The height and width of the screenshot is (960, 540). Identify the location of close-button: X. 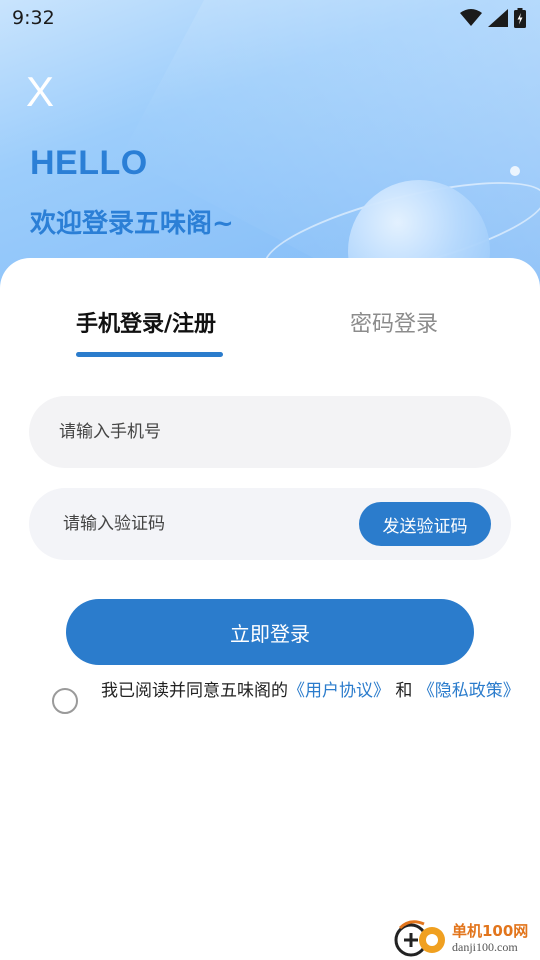
(43, 92).